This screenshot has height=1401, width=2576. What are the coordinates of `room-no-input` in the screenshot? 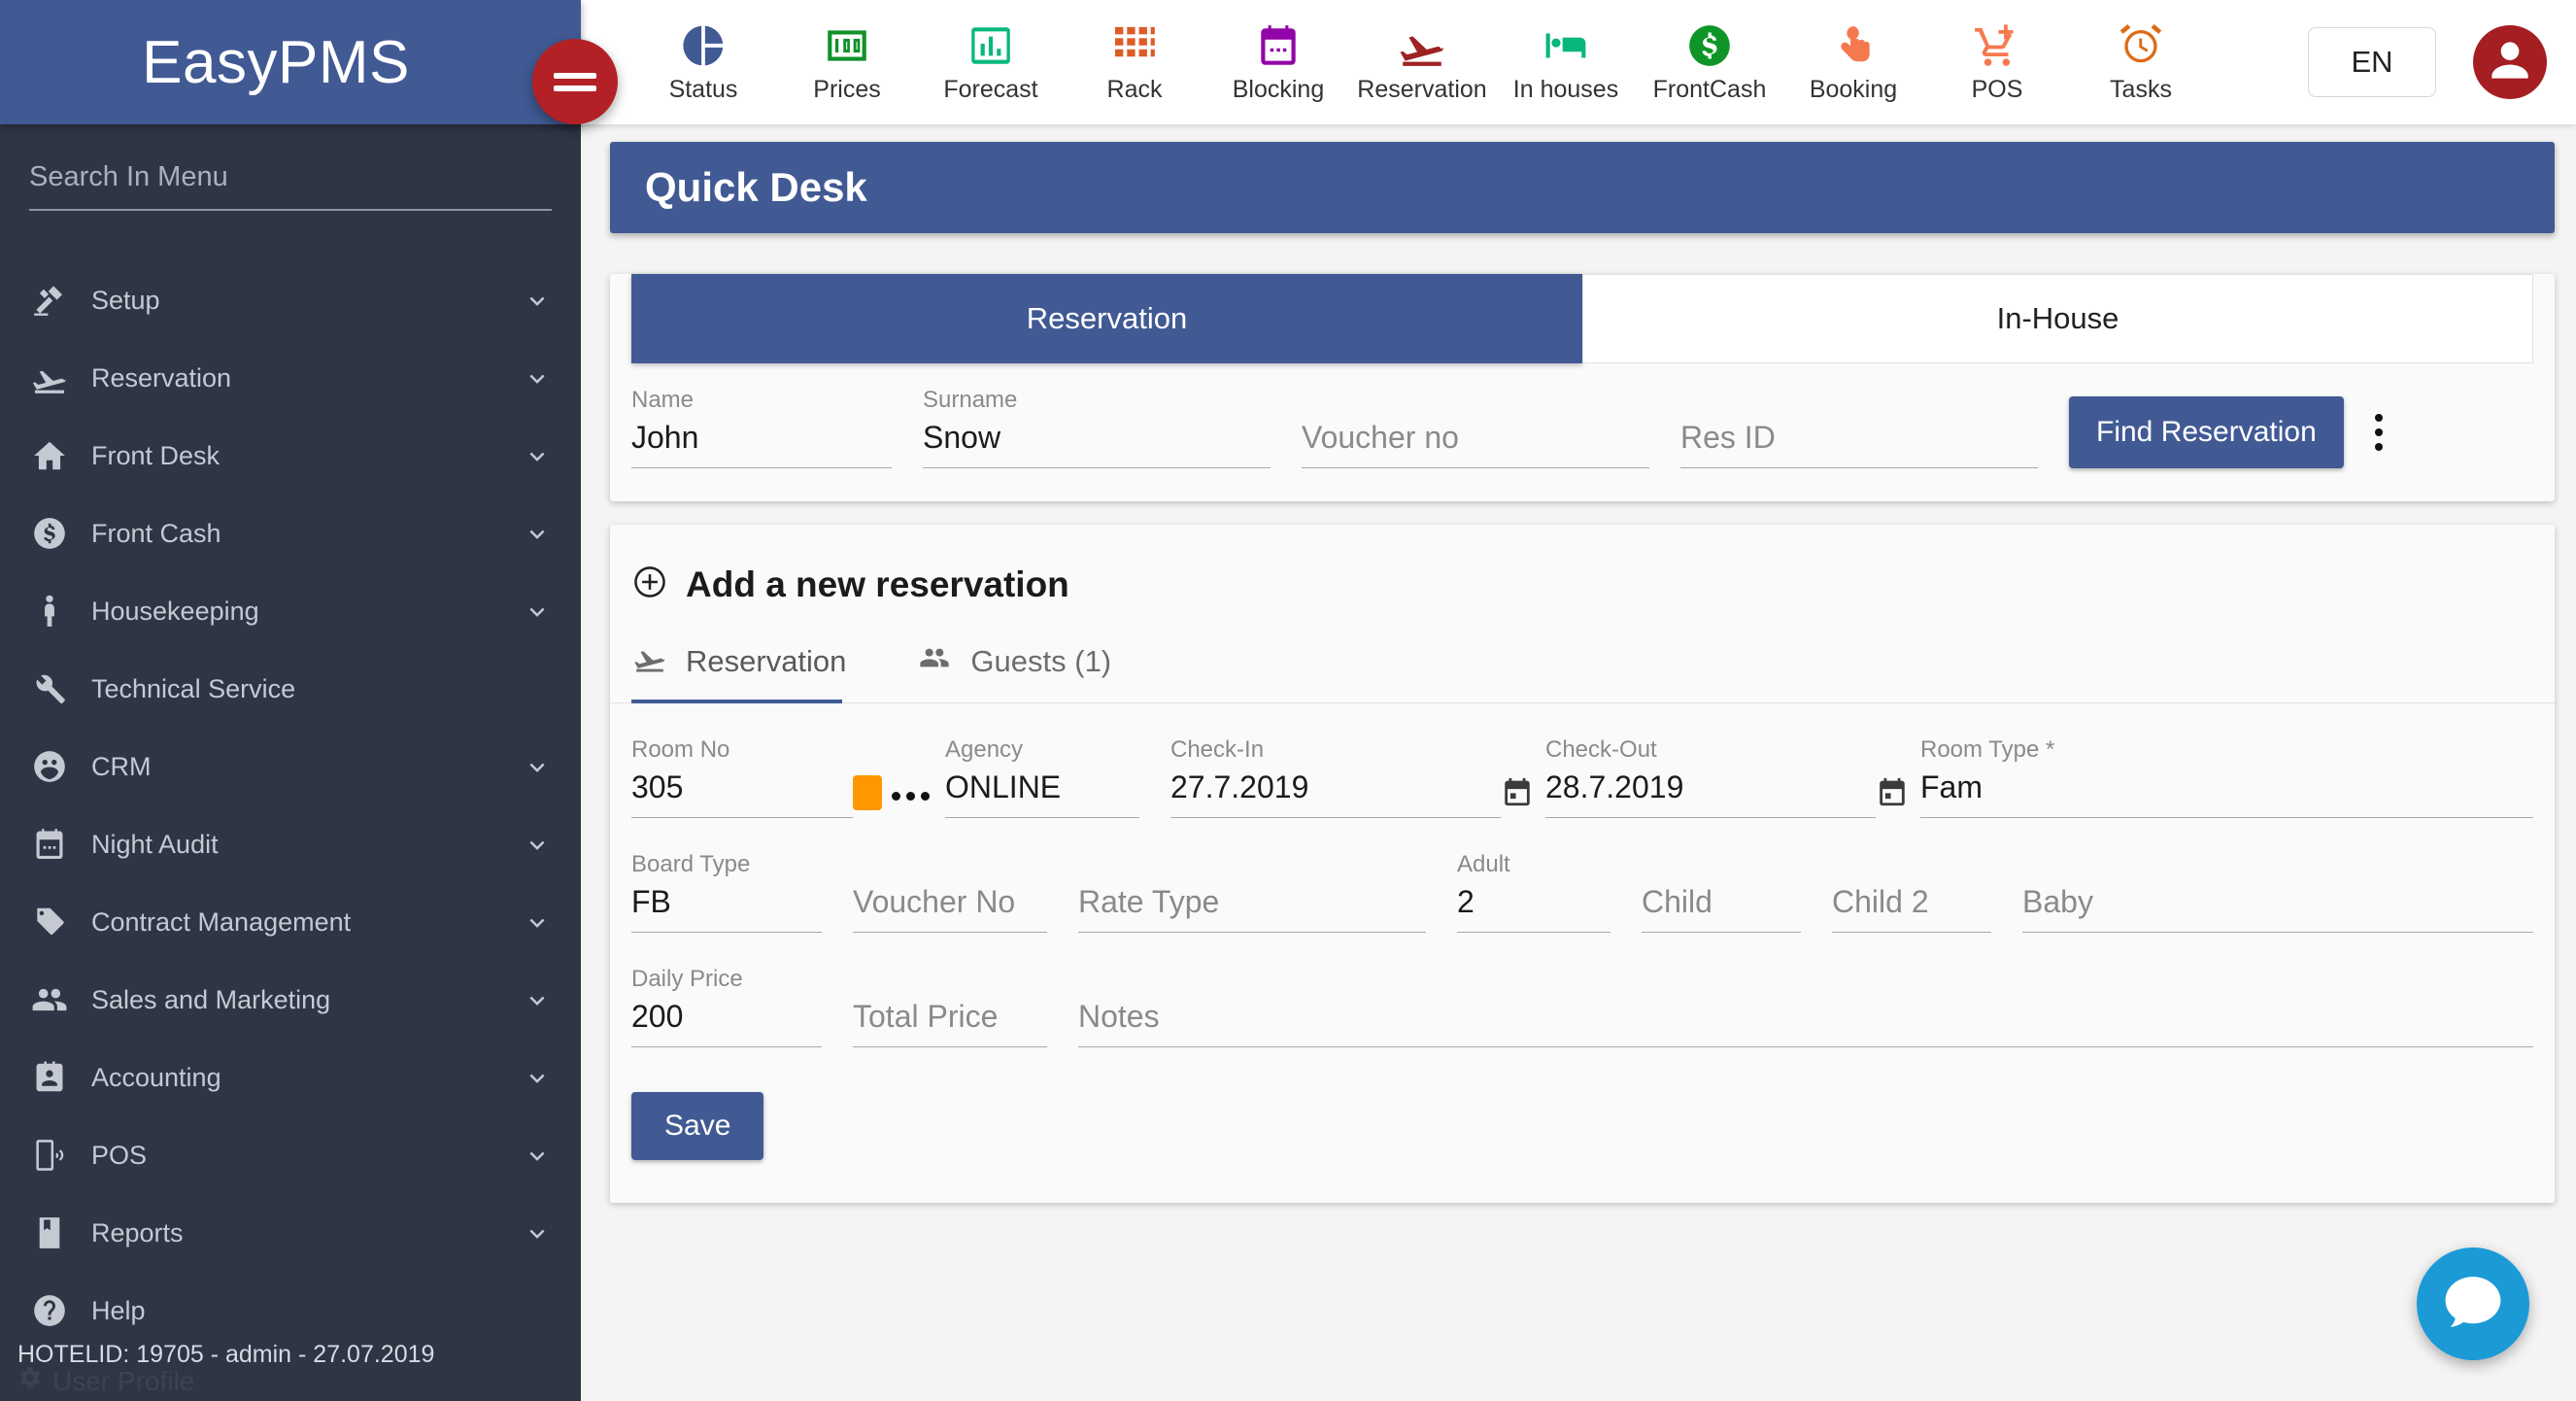 It's located at (742, 792).